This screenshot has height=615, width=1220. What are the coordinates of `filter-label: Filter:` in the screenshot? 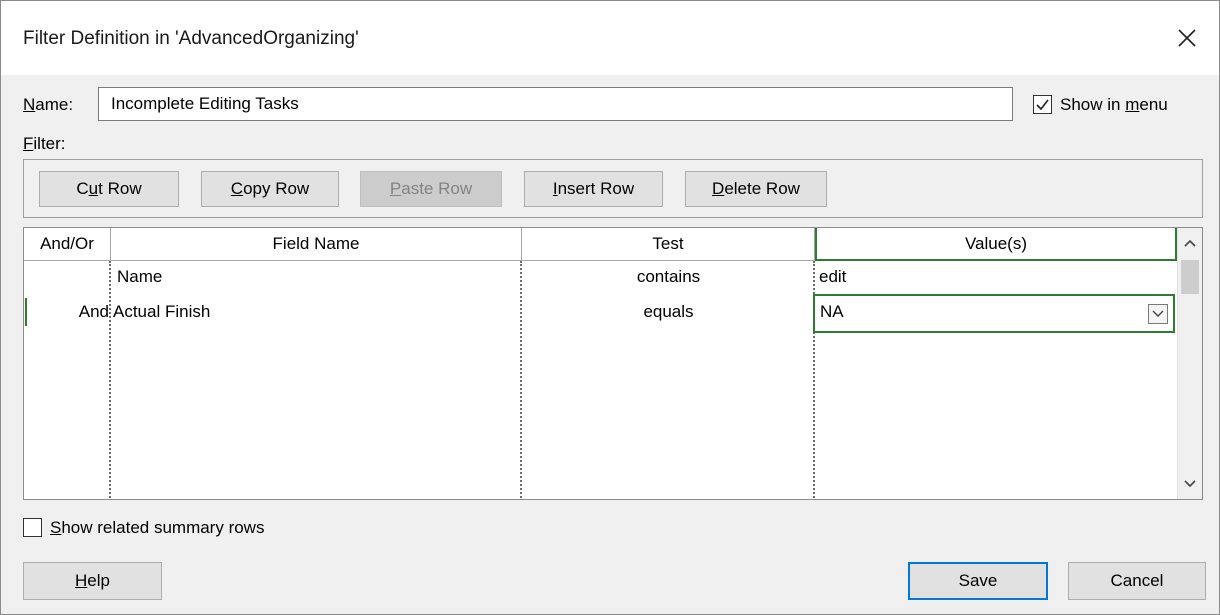 It's located at (44, 143).